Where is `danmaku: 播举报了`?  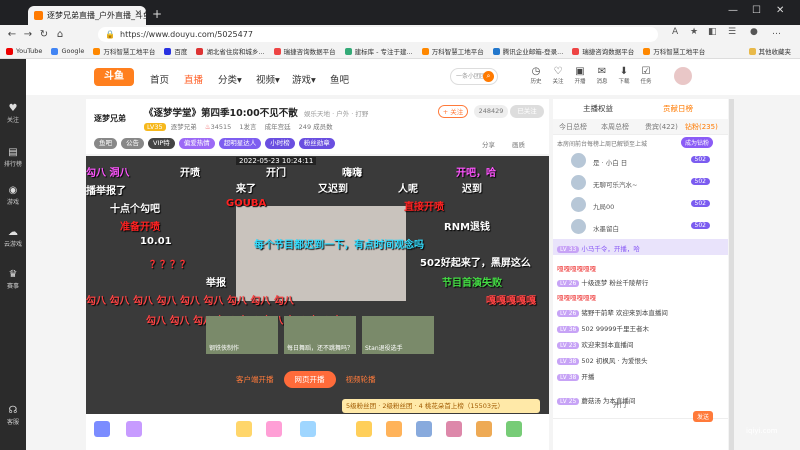
danmaku: 播举报了 is located at coordinates (106, 191).